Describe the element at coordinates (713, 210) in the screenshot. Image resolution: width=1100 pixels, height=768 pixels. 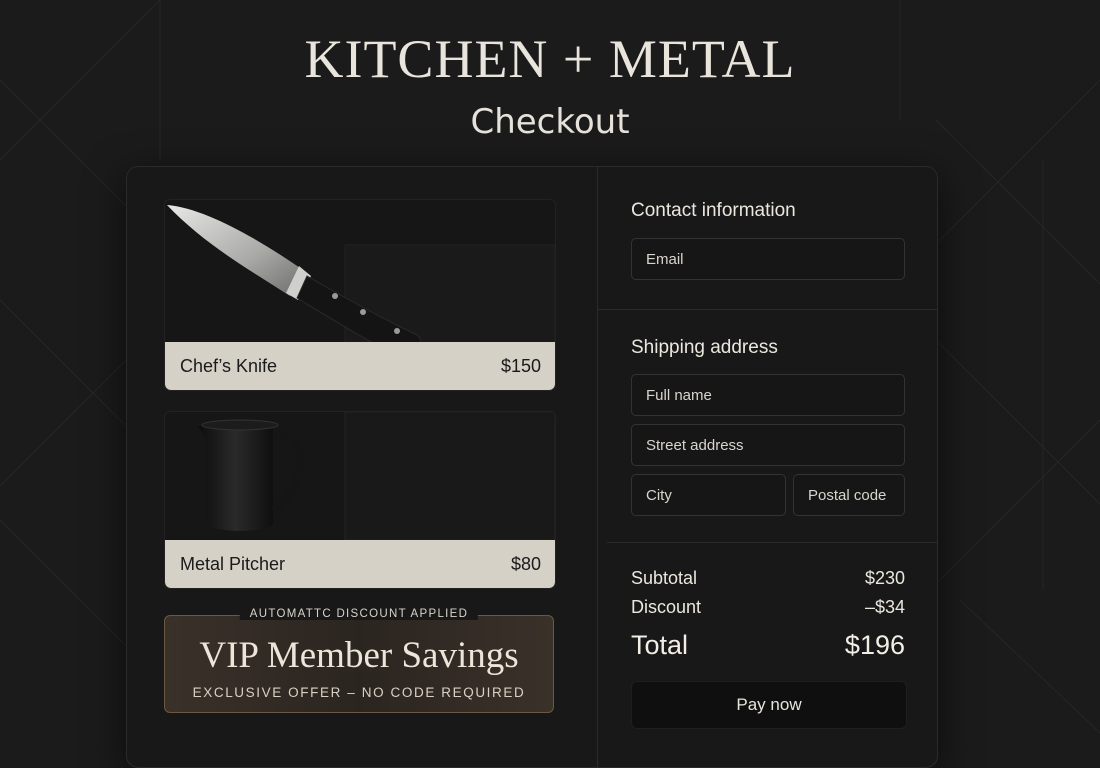
I see `contact-section-title: Contact information` at that location.